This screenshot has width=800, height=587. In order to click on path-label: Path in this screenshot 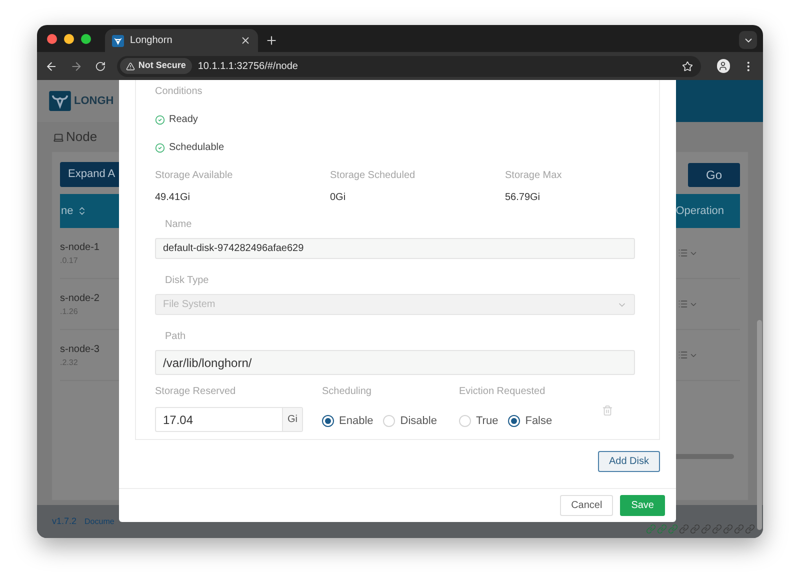, I will do `click(176, 337)`.